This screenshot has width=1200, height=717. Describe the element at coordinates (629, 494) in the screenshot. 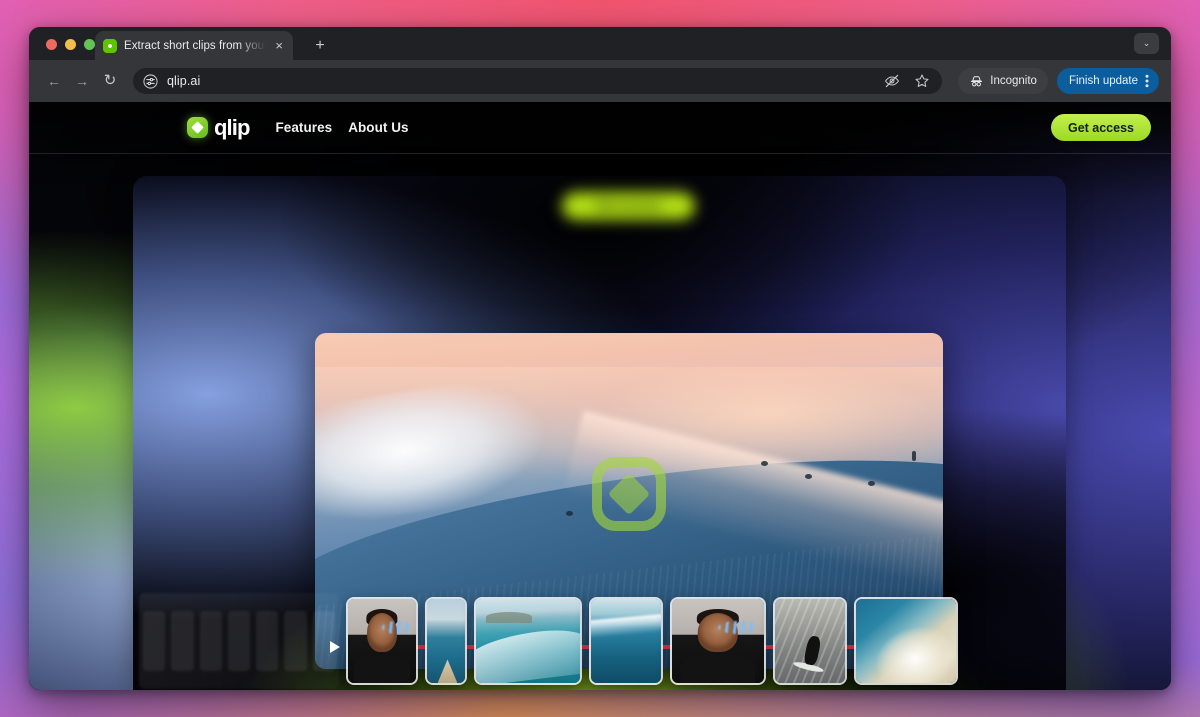

I see `qlip-watermark-icon` at that location.